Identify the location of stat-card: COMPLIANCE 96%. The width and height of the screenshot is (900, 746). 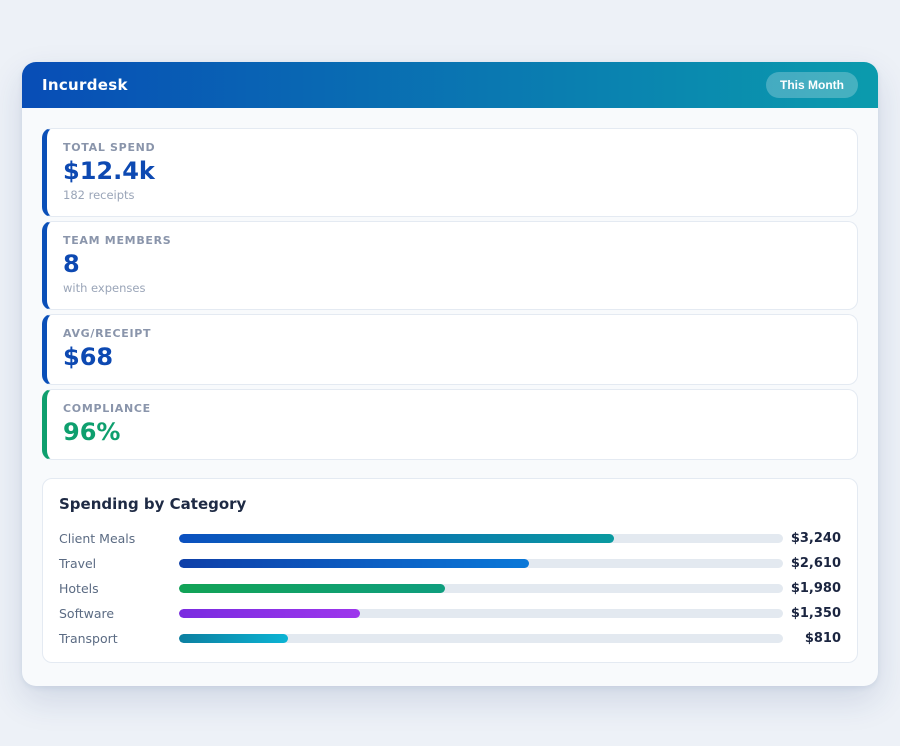
(450, 424).